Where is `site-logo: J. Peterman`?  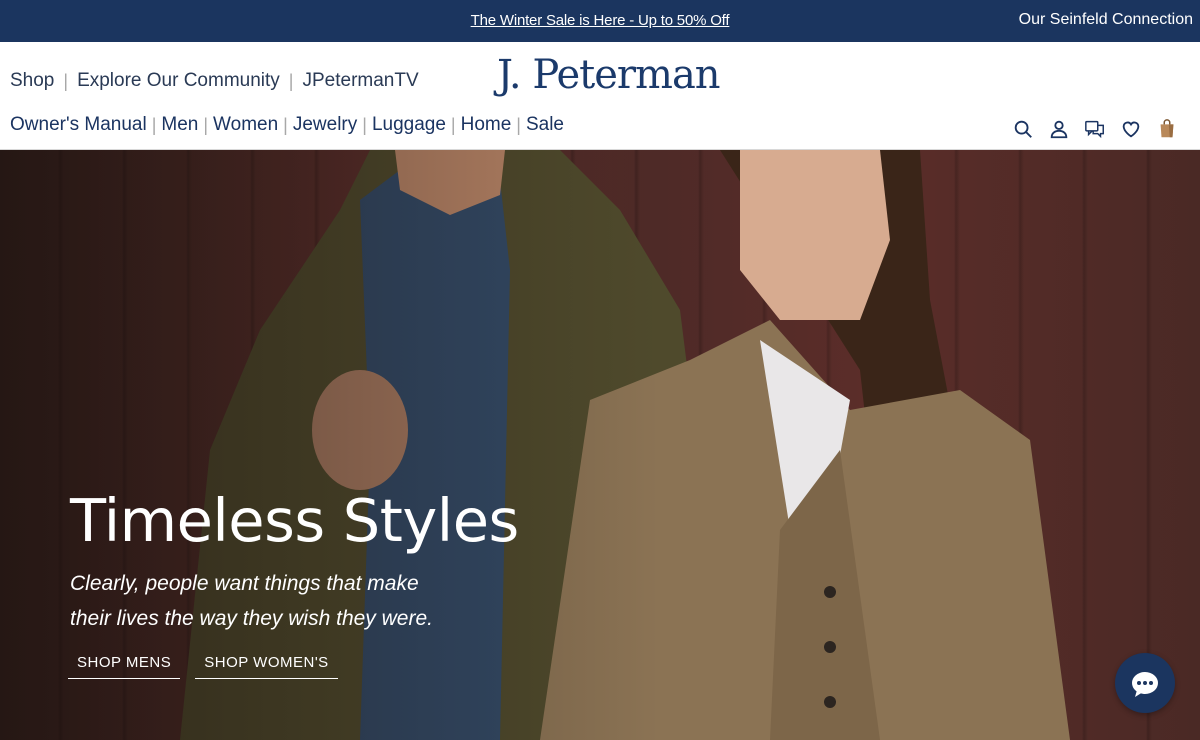
site-logo: J. Peterman is located at coordinates (609, 75).